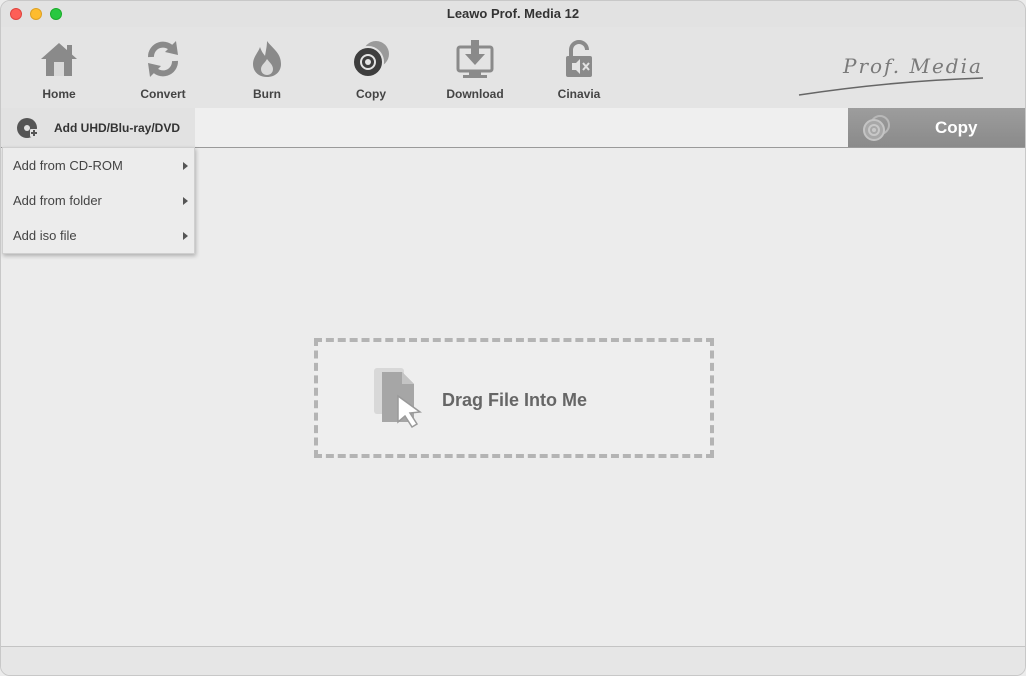  What do you see at coordinates (36, 14) in the screenshot?
I see `minimize-window-button` at bounding box center [36, 14].